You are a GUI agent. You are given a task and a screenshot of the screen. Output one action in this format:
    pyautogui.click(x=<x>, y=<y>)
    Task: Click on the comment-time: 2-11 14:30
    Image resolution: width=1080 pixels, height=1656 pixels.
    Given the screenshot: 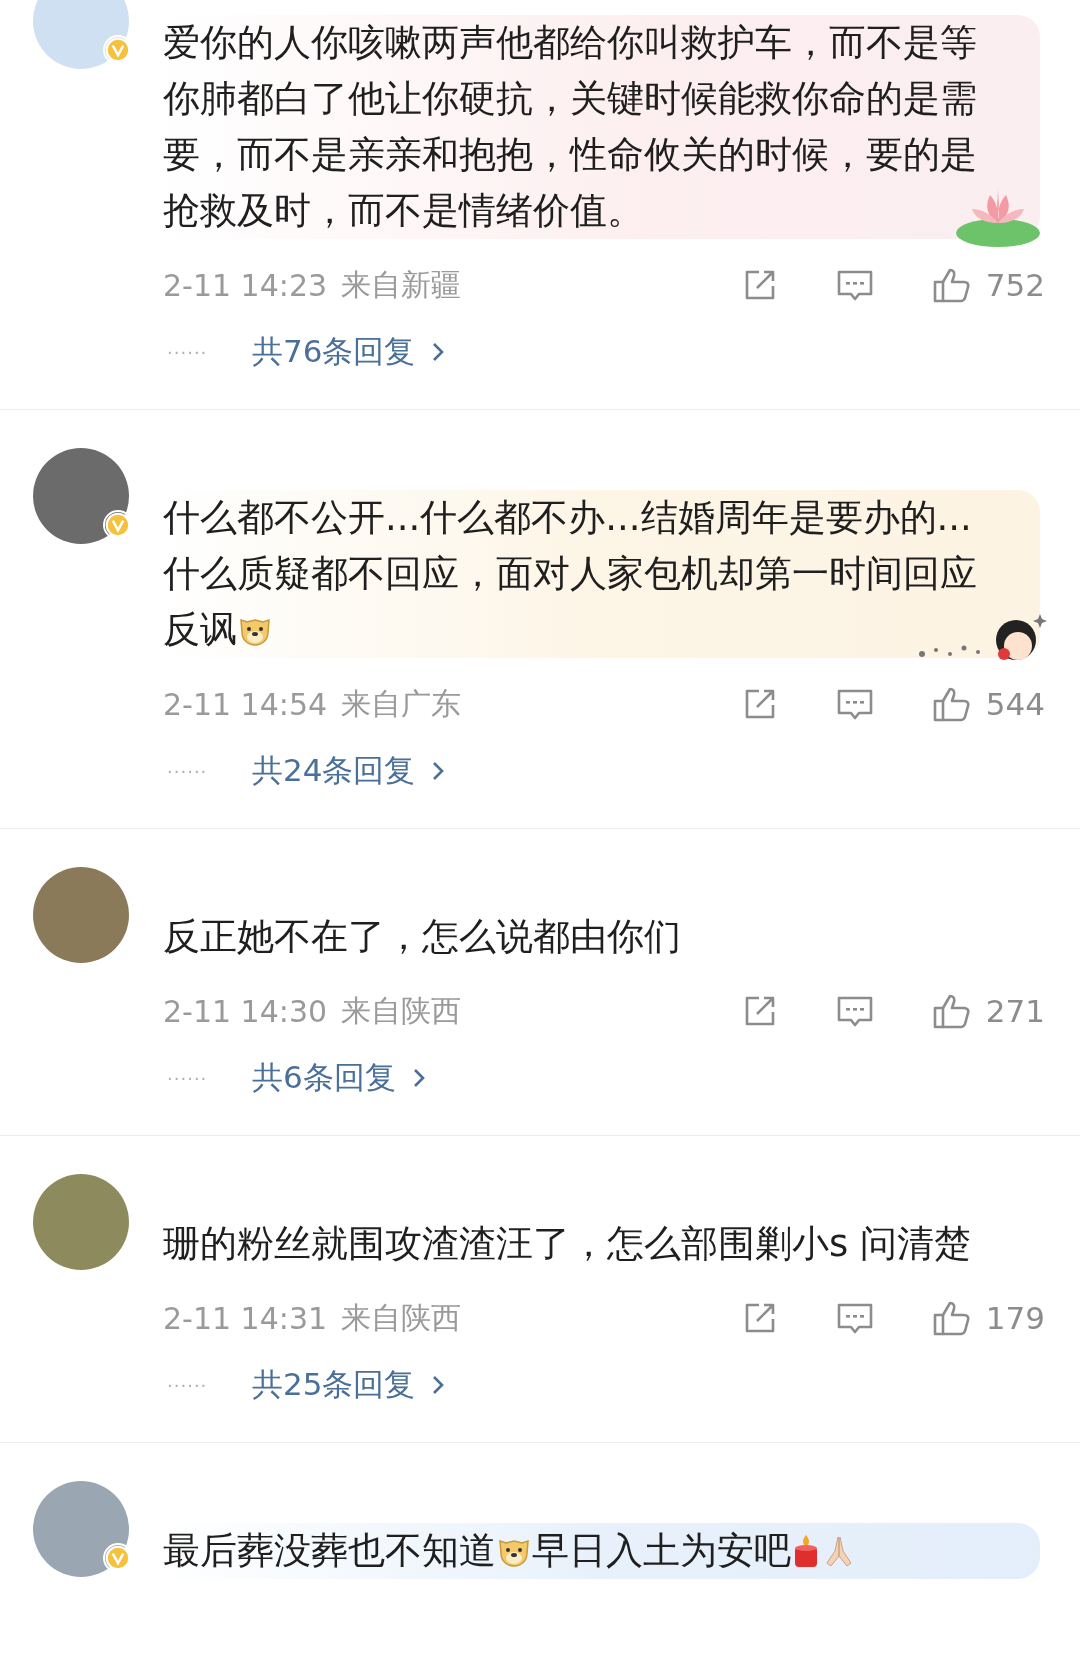 What is the action you would take?
    pyautogui.click(x=245, y=1011)
    